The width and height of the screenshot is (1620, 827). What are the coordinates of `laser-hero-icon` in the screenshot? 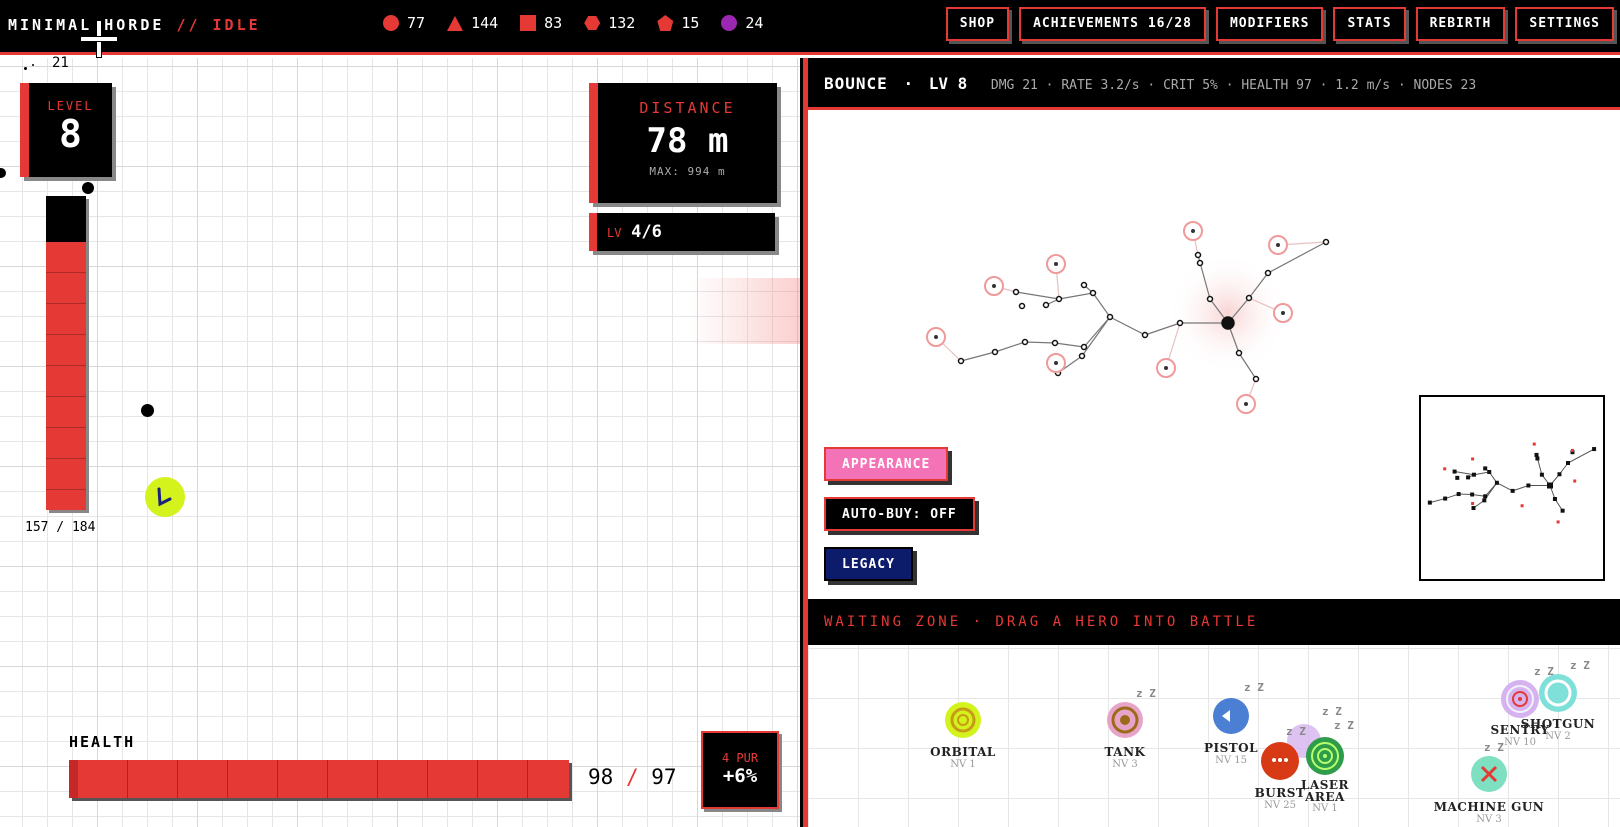 It's located at (1325, 756).